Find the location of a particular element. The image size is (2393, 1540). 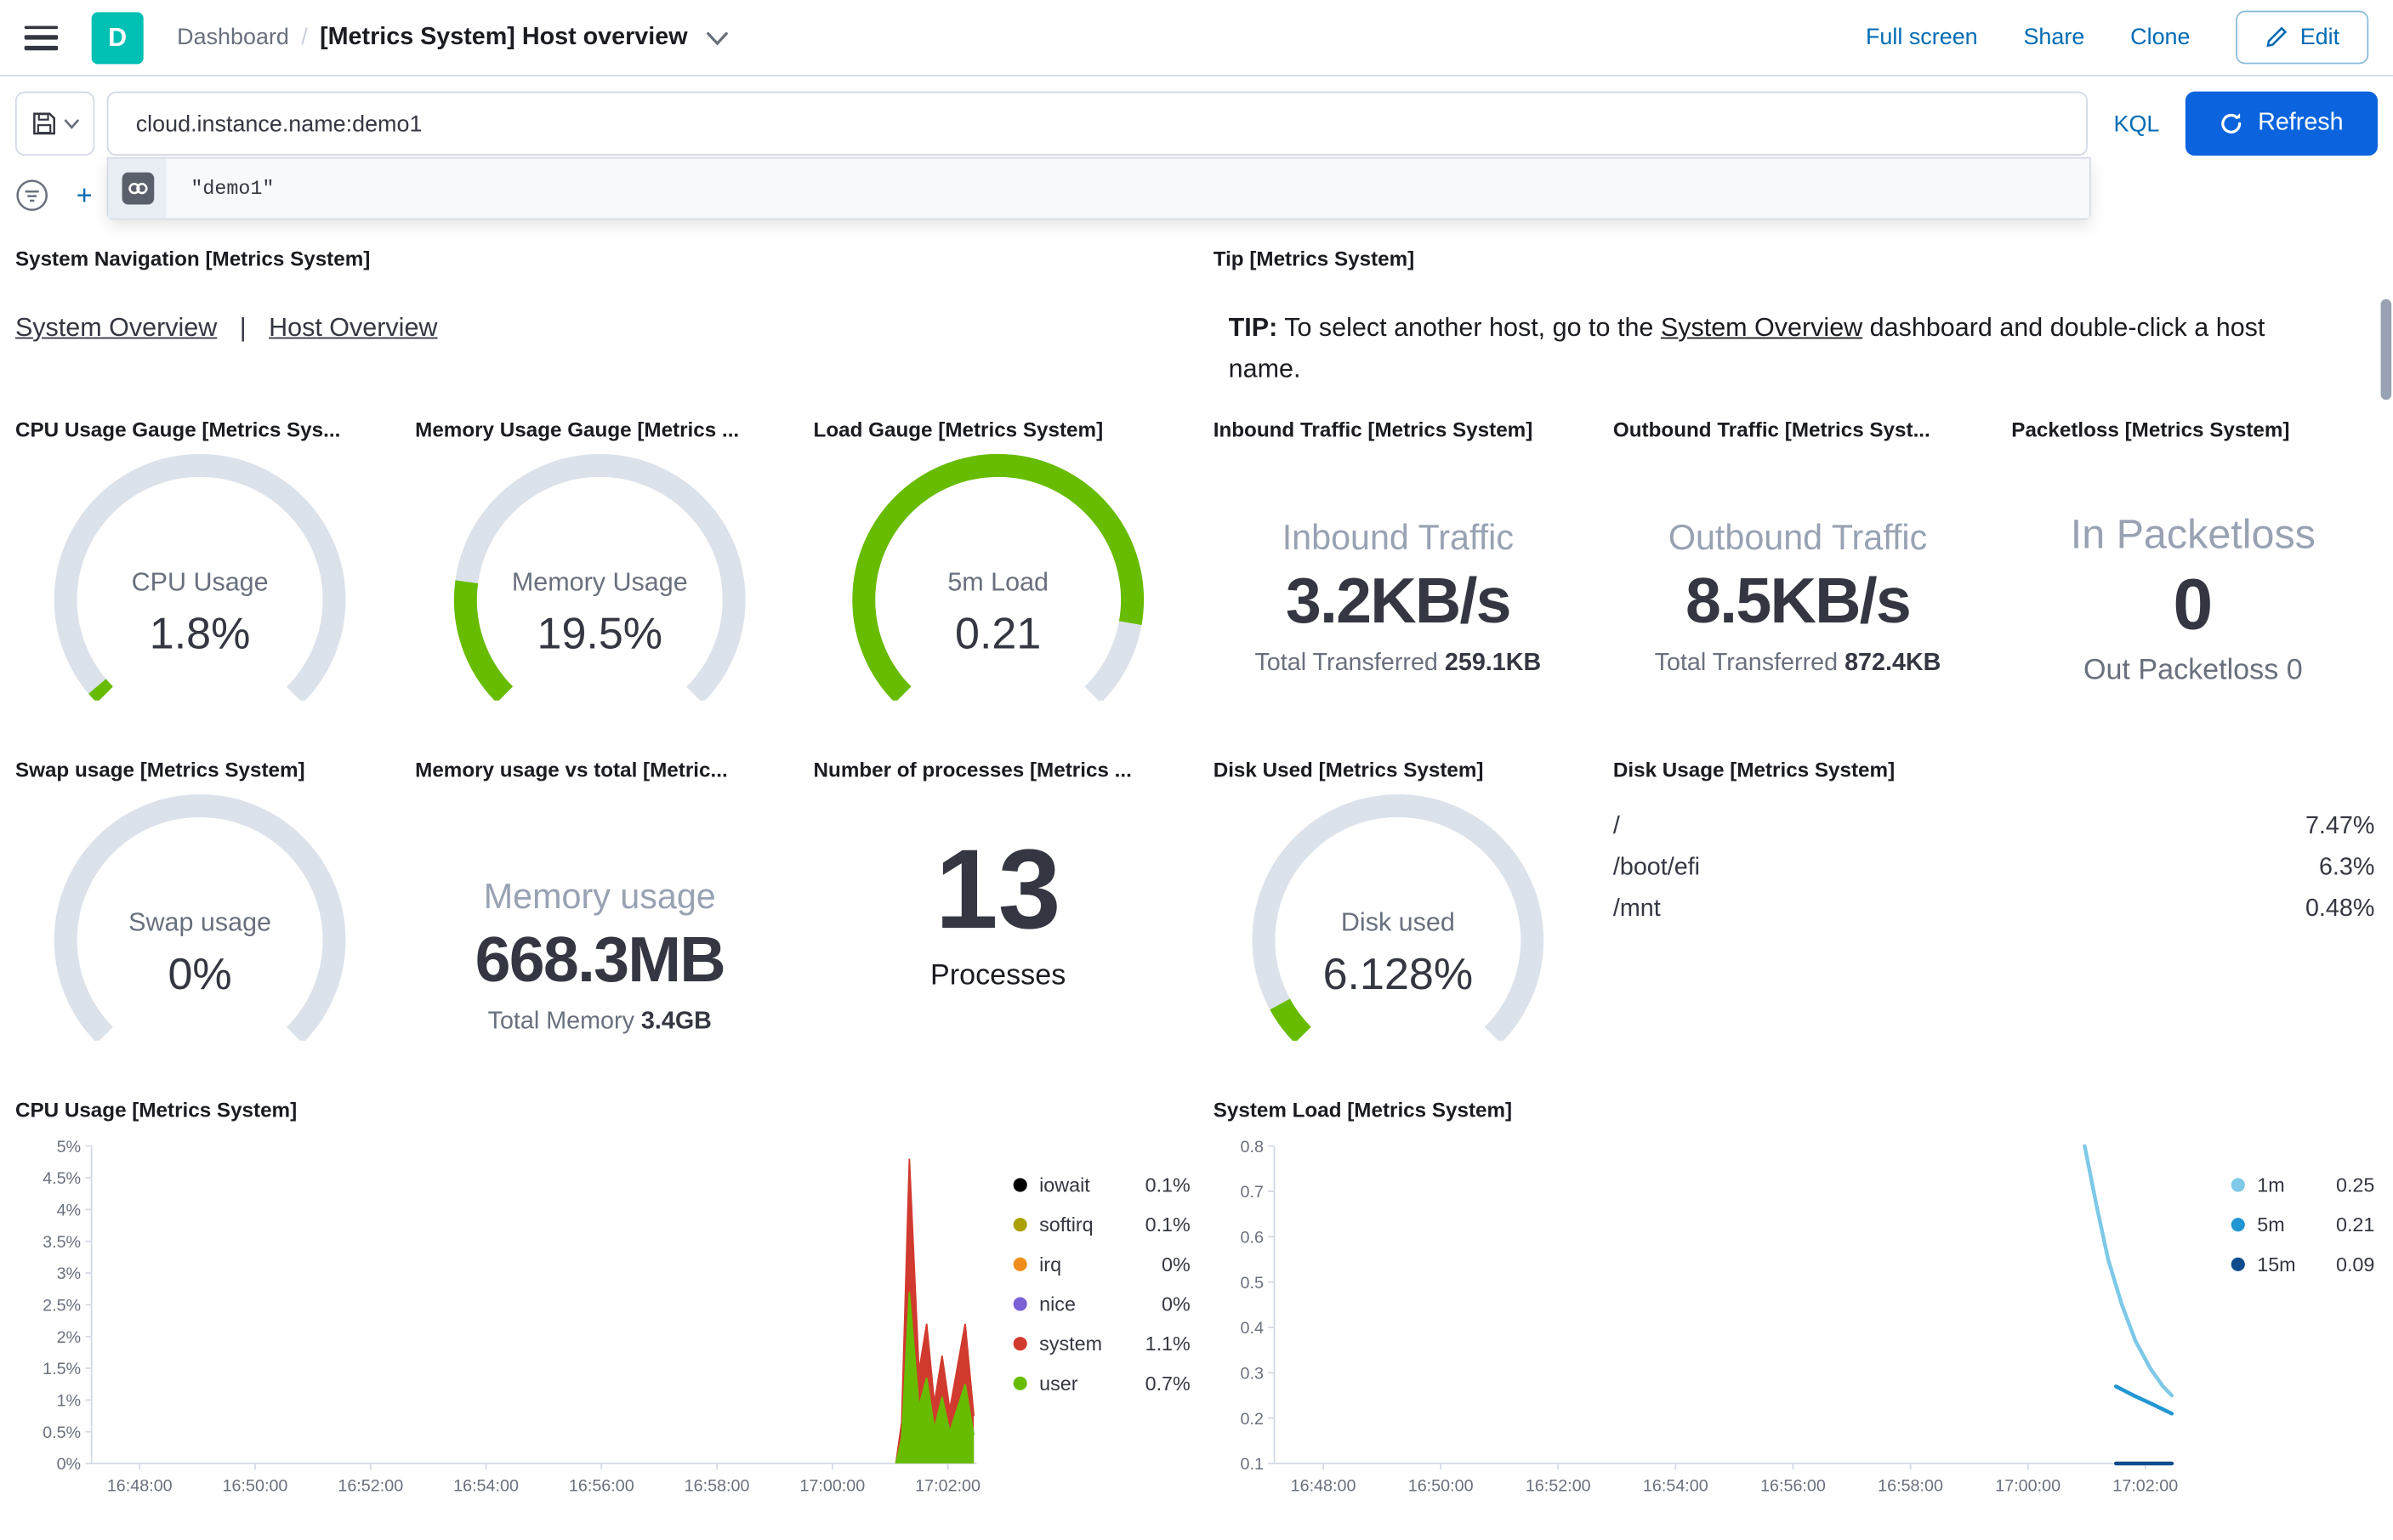

svg-text: 16:52:00 is located at coordinates (371, 1485).